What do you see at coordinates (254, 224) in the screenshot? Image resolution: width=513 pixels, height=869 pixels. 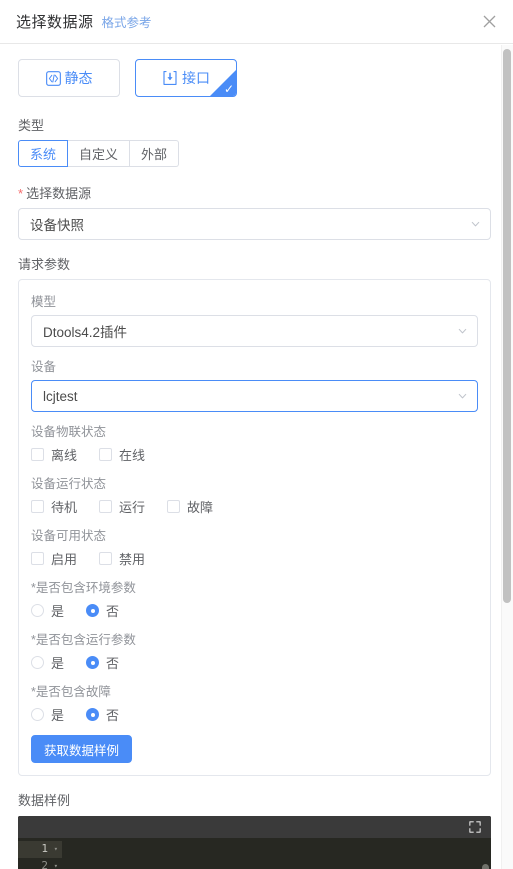 I see `datasource-select: 设备快照` at bounding box center [254, 224].